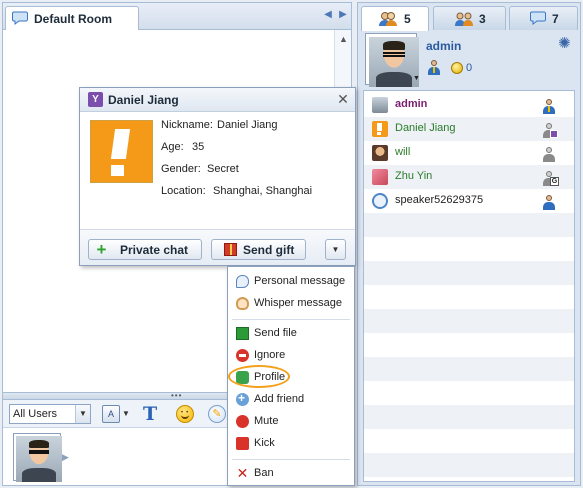 The image size is (583, 488). Describe the element at coordinates (425, 128) in the screenshot. I see `user-name: Daniel Jiang` at that location.